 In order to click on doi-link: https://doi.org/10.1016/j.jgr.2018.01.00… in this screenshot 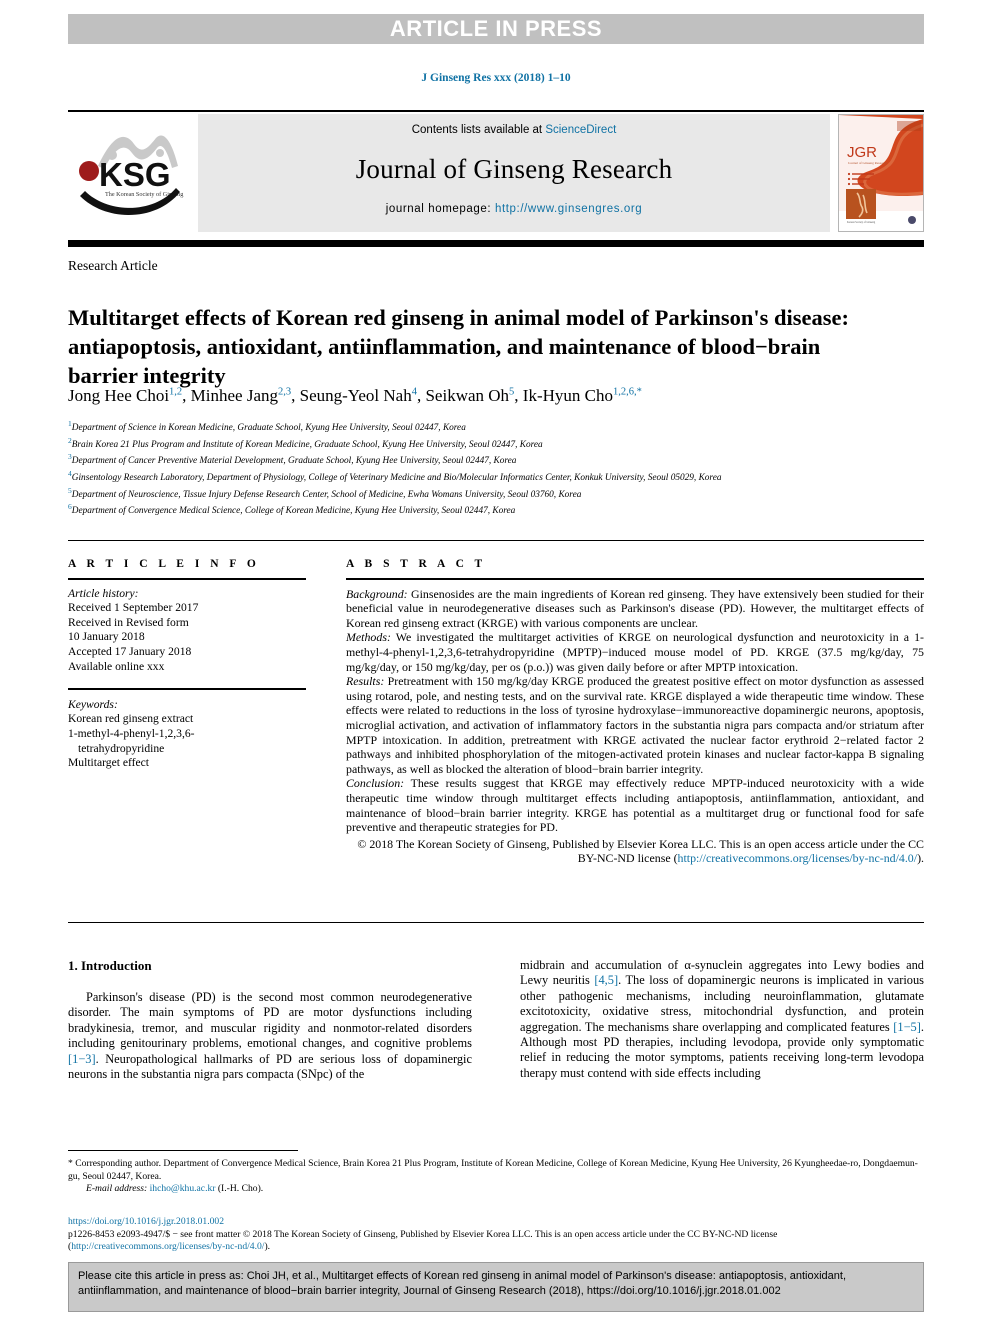, I will do `click(496, 1222)`.